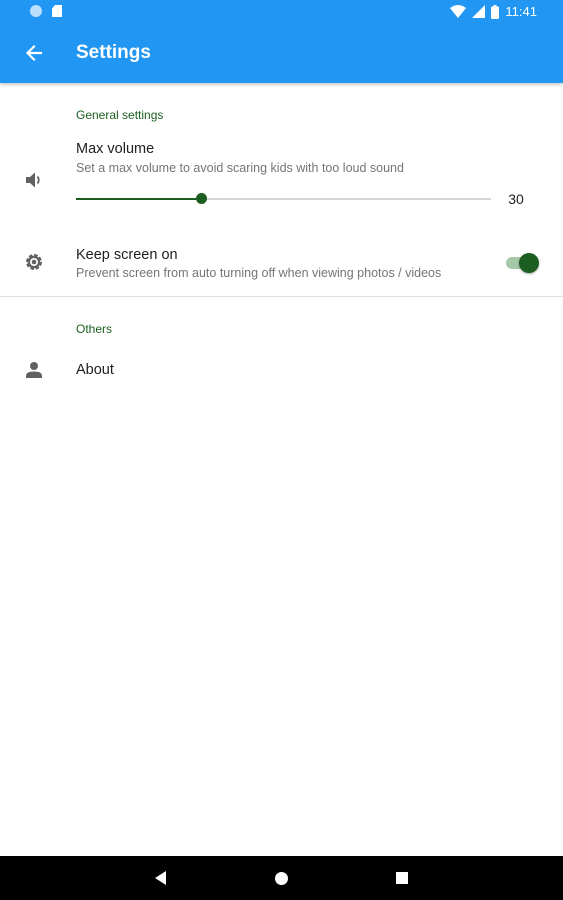 Image resolution: width=563 pixels, height=900 pixels. I want to click on slider-thumb, so click(201, 198).